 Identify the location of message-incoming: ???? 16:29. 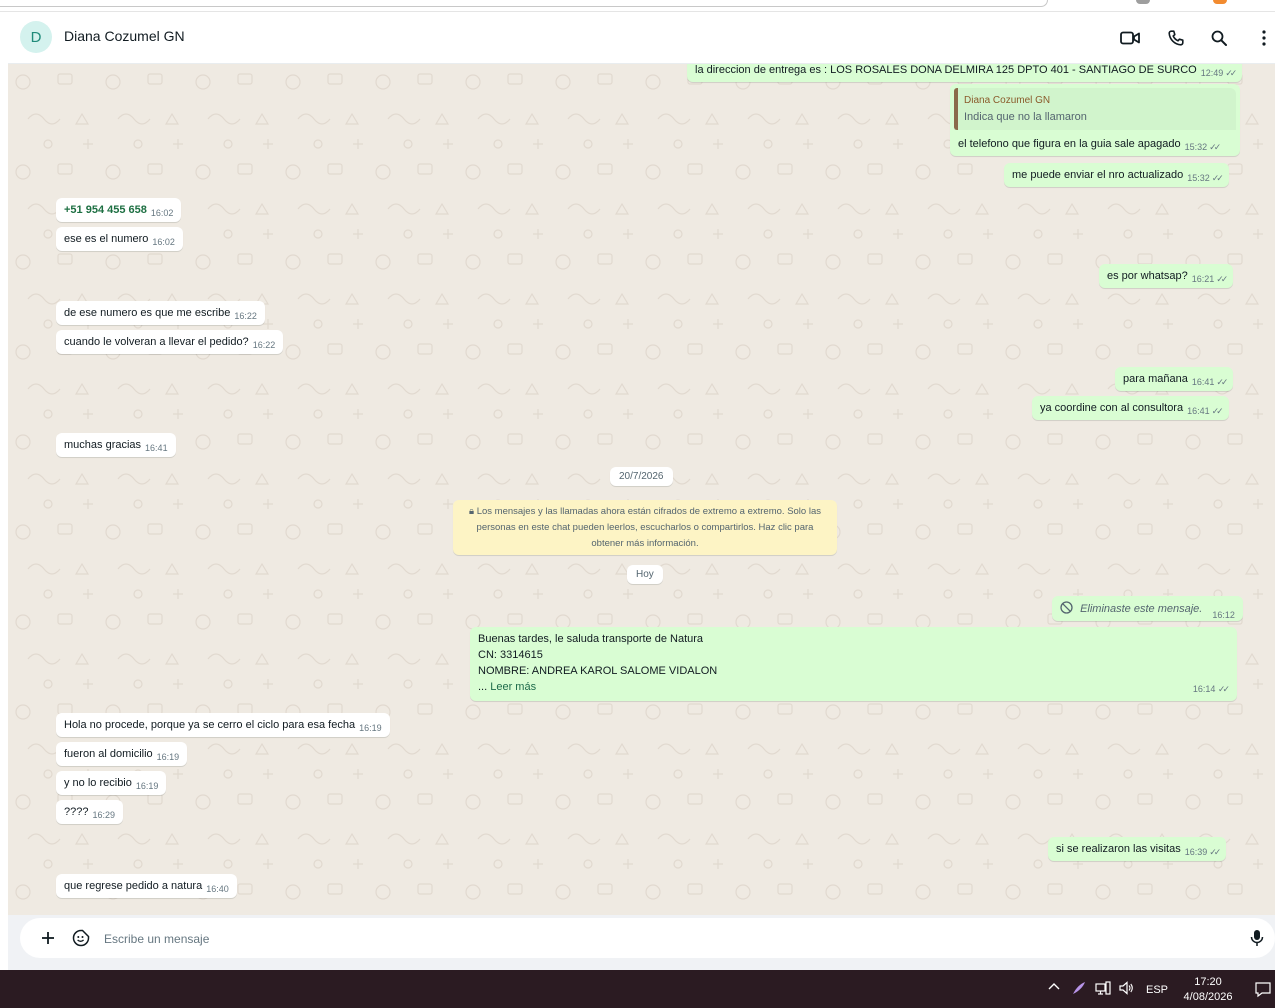
(90, 812).